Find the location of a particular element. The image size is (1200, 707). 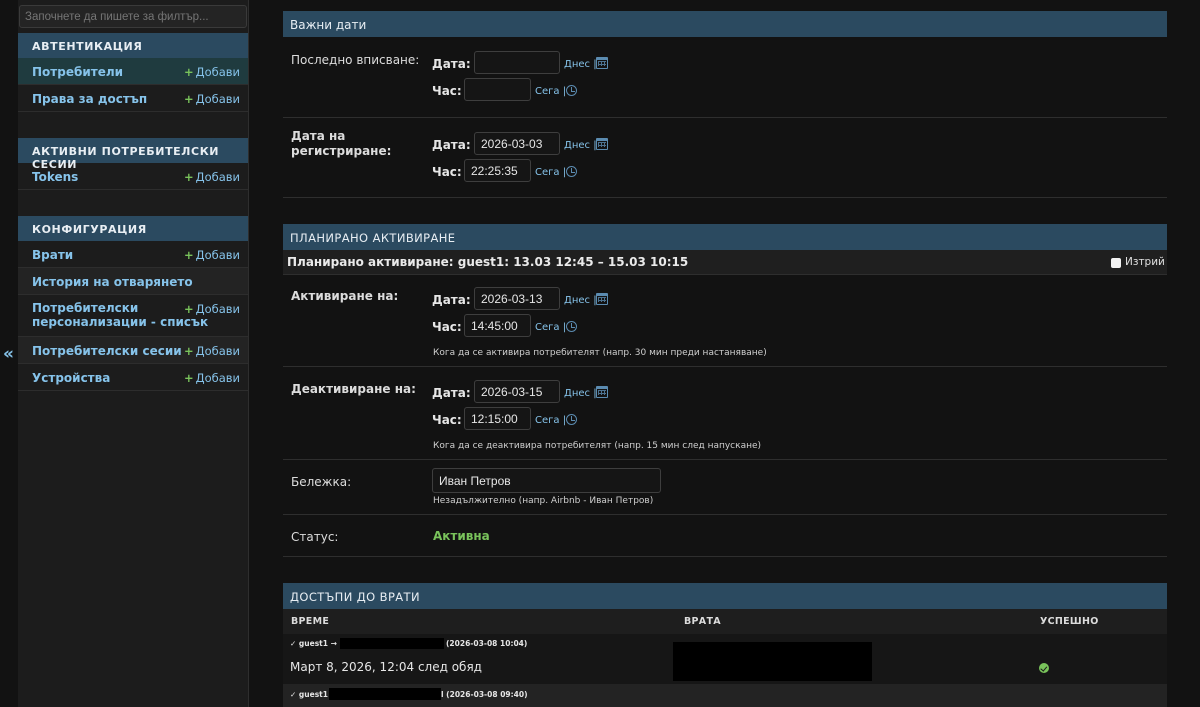

add-session-link: + Добави is located at coordinates (212, 351).